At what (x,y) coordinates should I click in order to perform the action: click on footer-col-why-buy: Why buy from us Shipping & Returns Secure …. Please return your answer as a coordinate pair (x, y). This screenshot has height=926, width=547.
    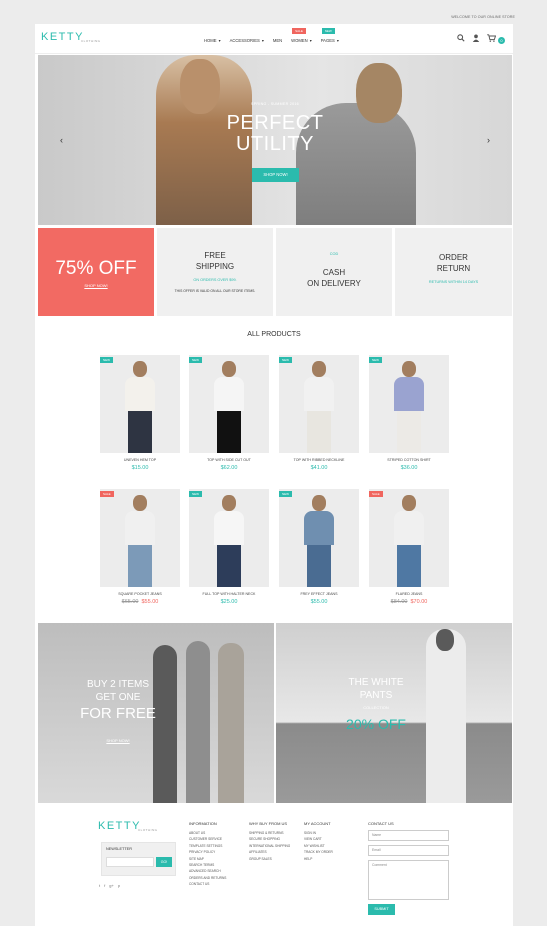
    Looking at the image, I should click on (269, 841).